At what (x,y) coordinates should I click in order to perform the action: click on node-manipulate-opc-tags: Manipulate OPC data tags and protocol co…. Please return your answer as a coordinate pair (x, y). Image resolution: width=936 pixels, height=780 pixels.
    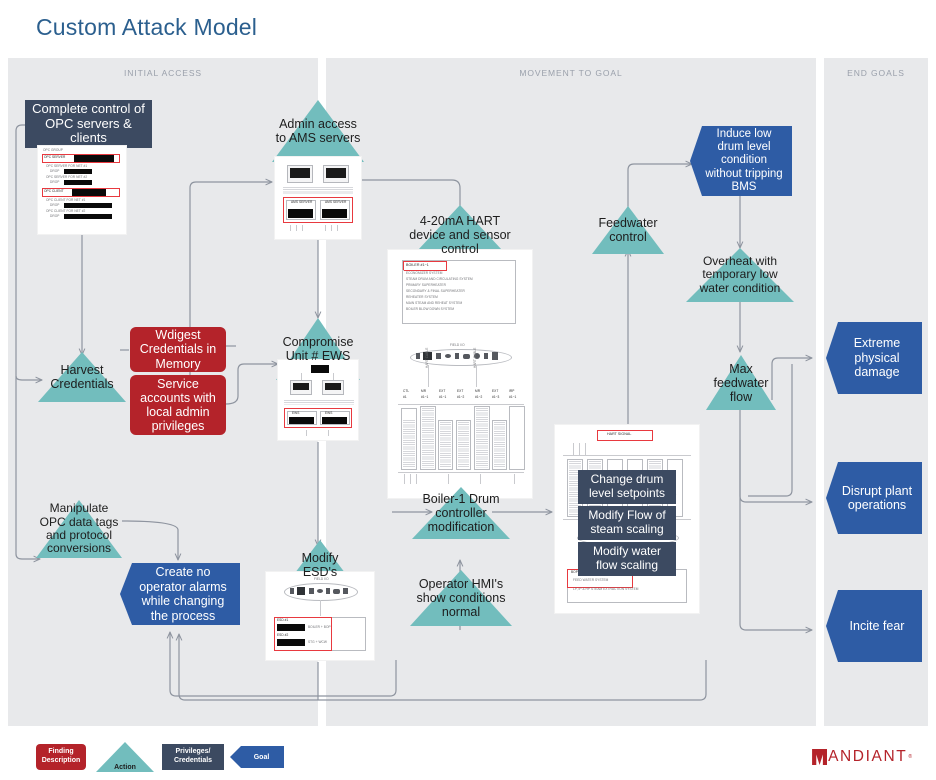
    Looking at the image, I should click on (79, 529).